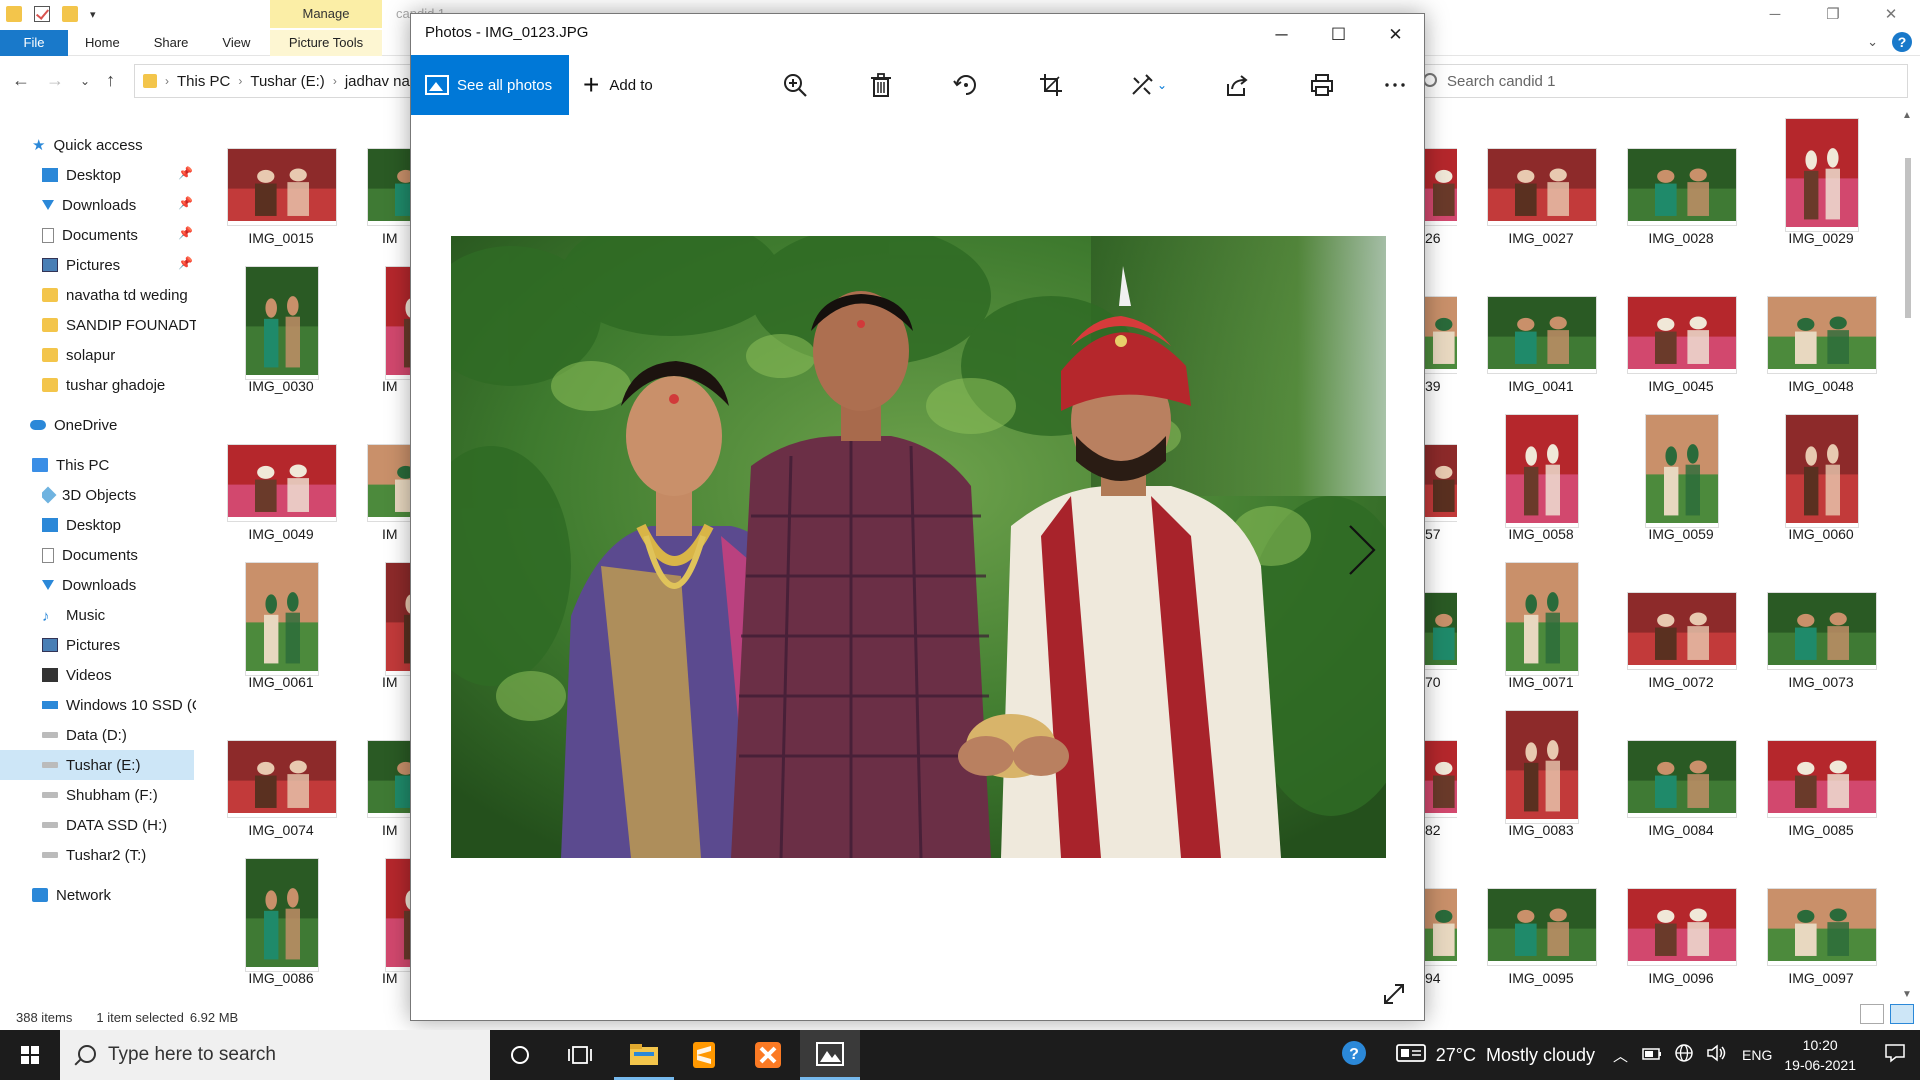 Image resolution: width=1920 pixels, height=1080 pixels. Describe the element at coordinates (1148, 85) in the screenshot. I see `edit-create-button: ⌄` at that location.